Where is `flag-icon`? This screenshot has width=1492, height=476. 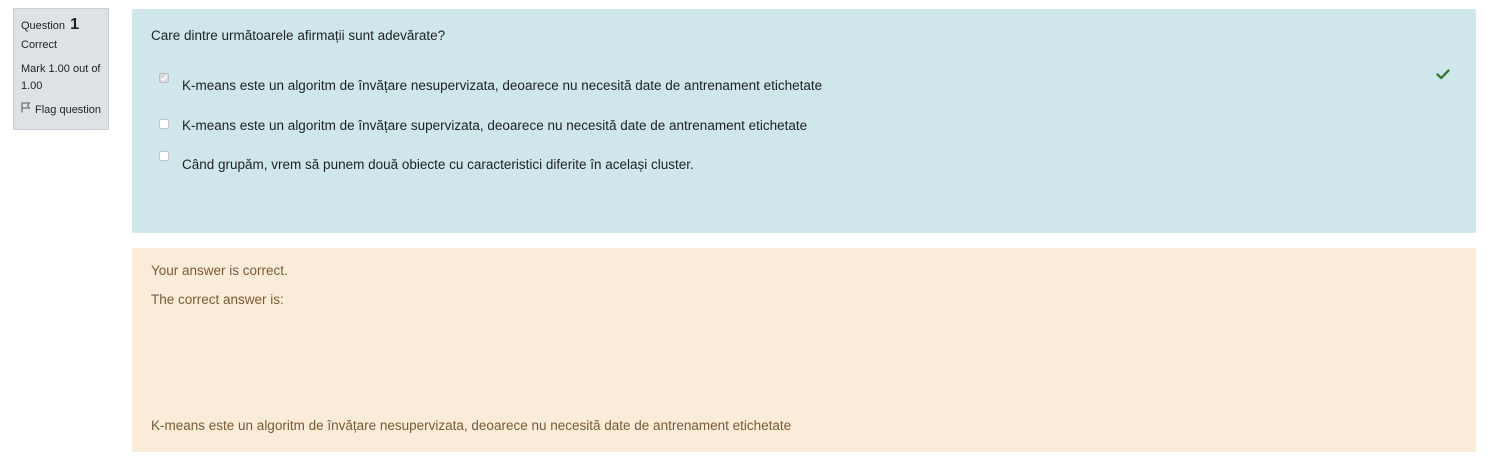 flag-icon is located at coordinates (26, 110).